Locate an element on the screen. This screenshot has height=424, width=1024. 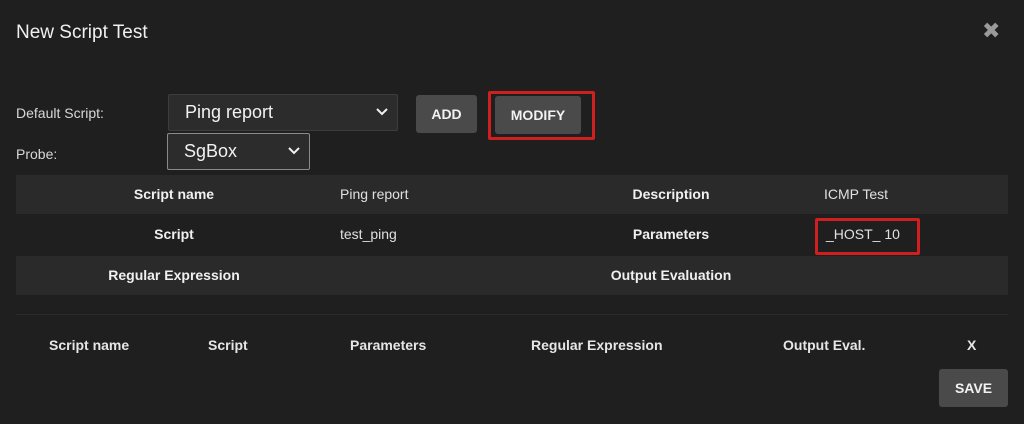
description-value: ICMP Test is located at coordinates (856, 194).